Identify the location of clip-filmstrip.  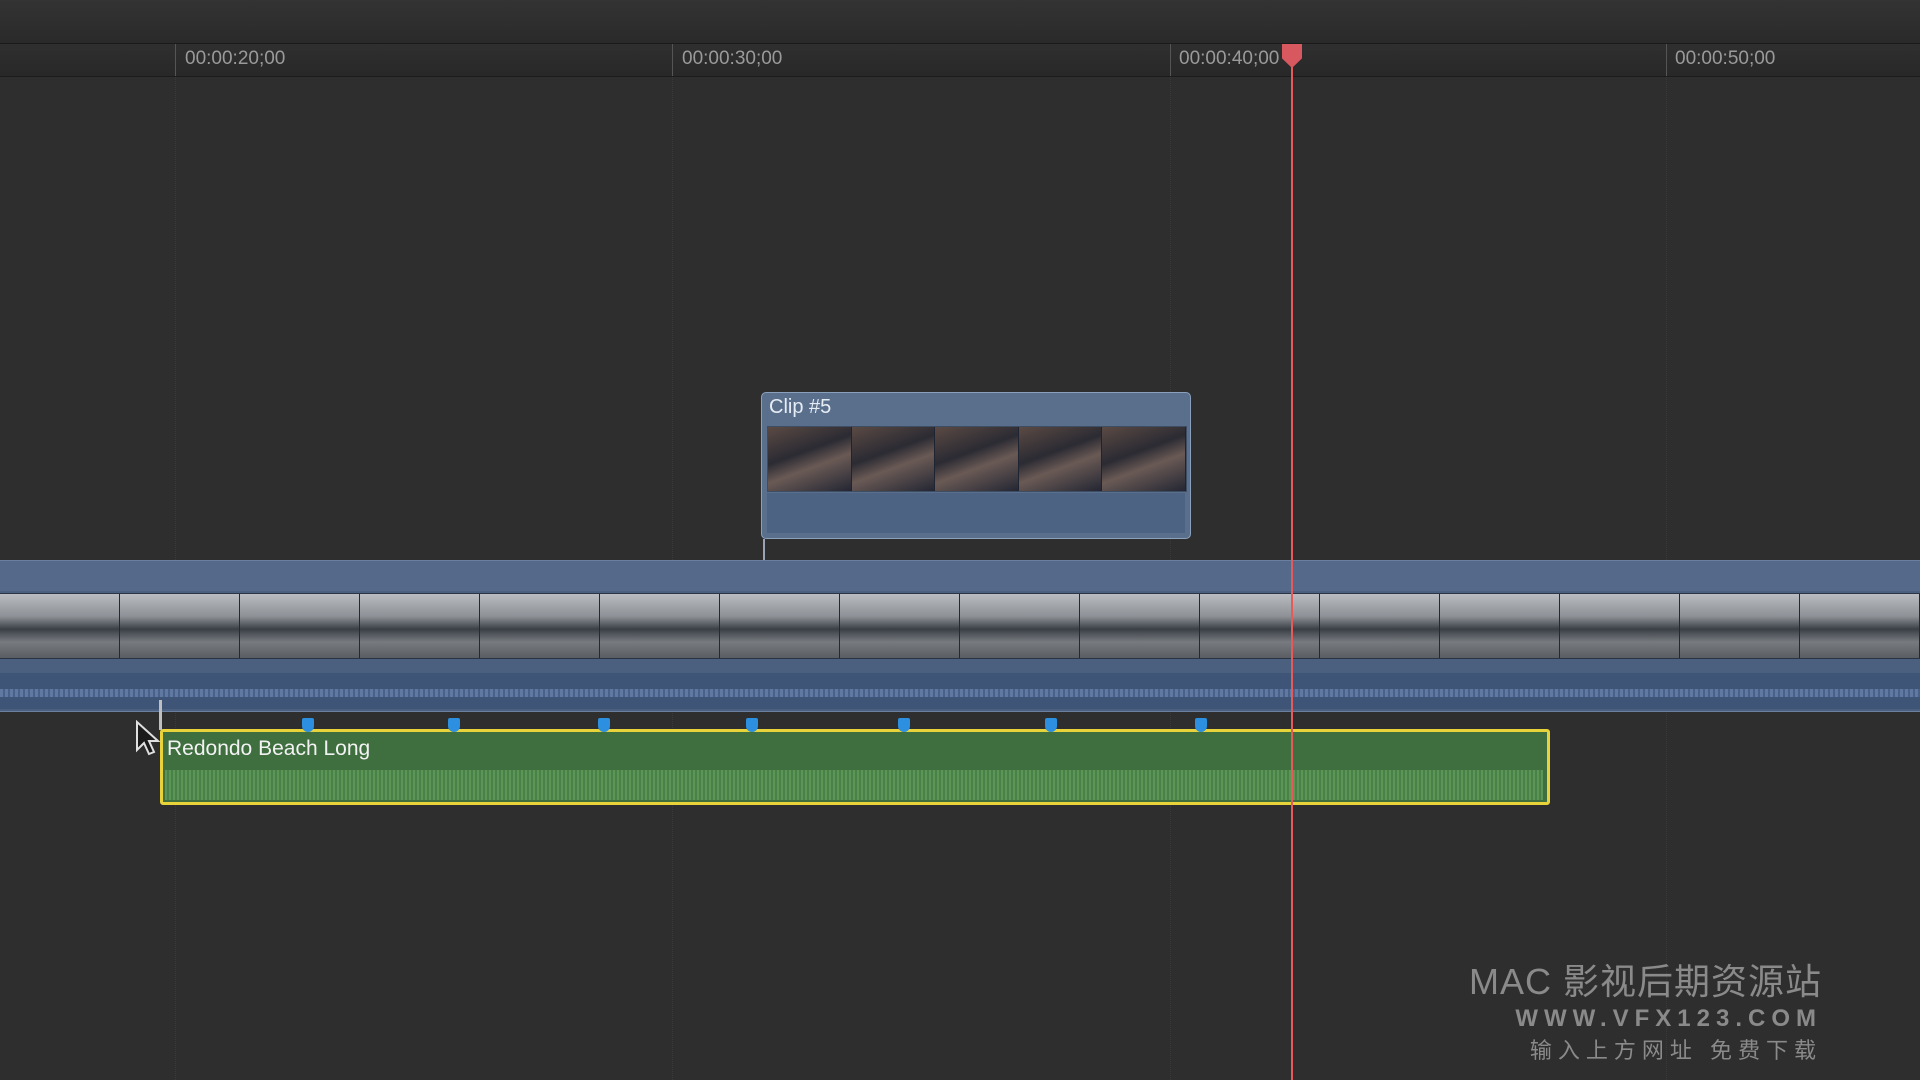
(977, 459).